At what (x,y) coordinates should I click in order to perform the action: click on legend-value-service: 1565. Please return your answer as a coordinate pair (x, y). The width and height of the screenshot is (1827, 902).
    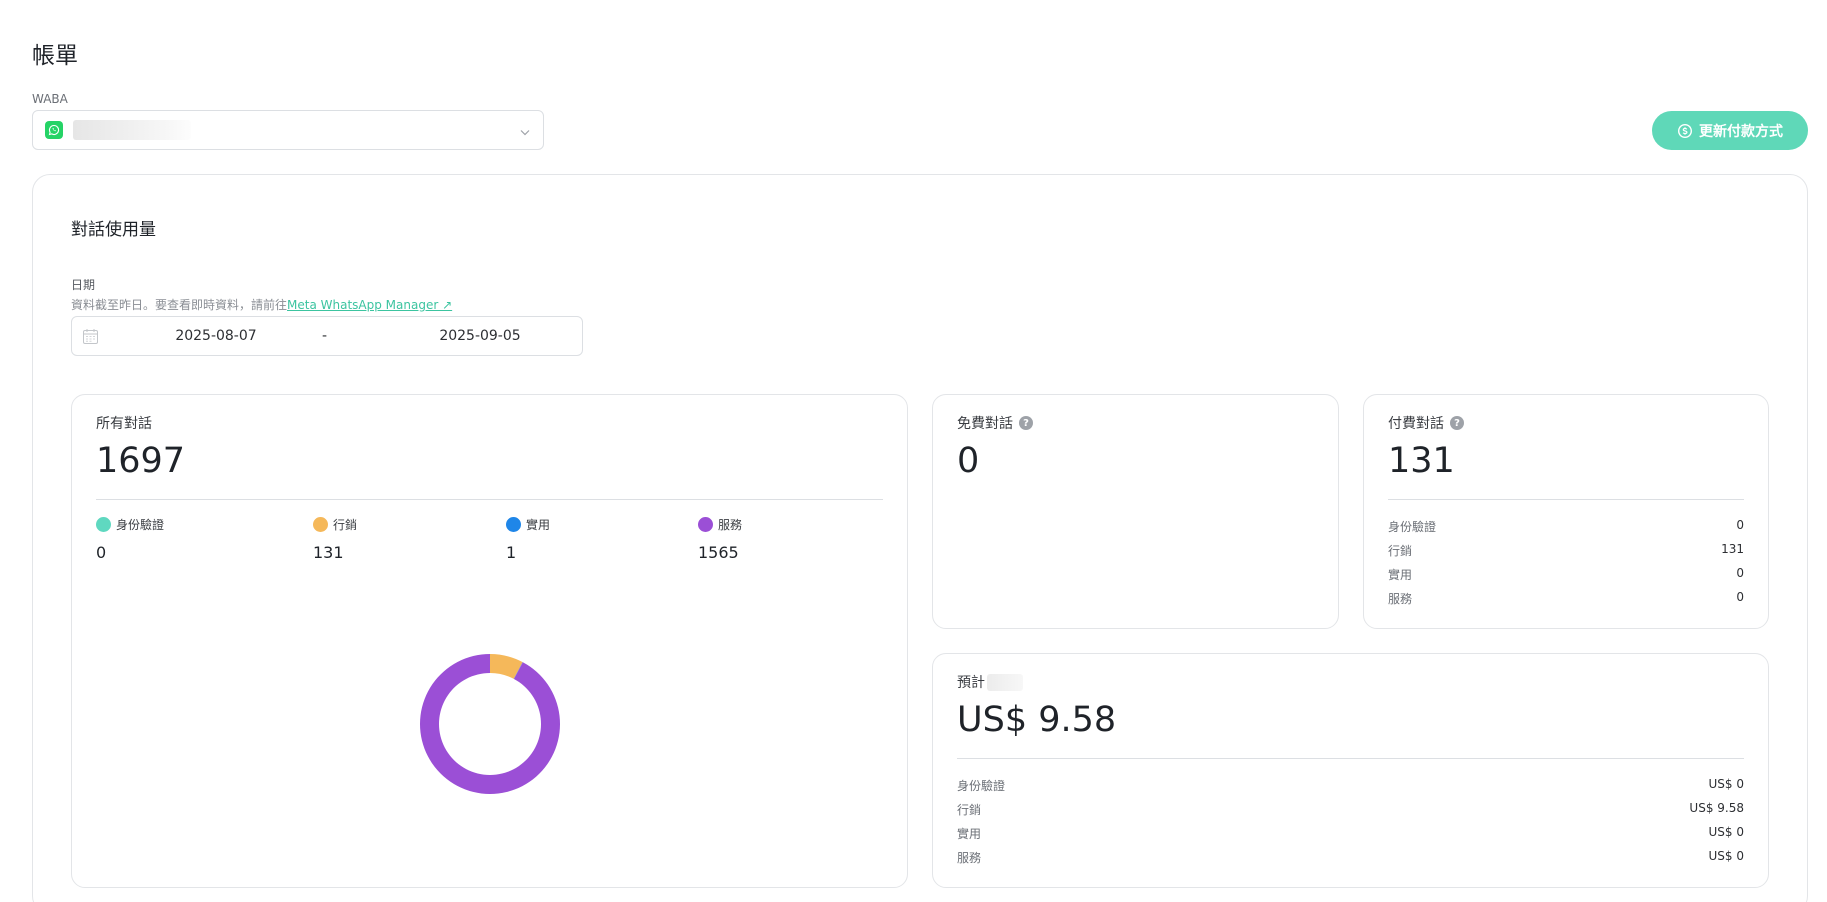
    Looking at the image, I should click on (718, 552).